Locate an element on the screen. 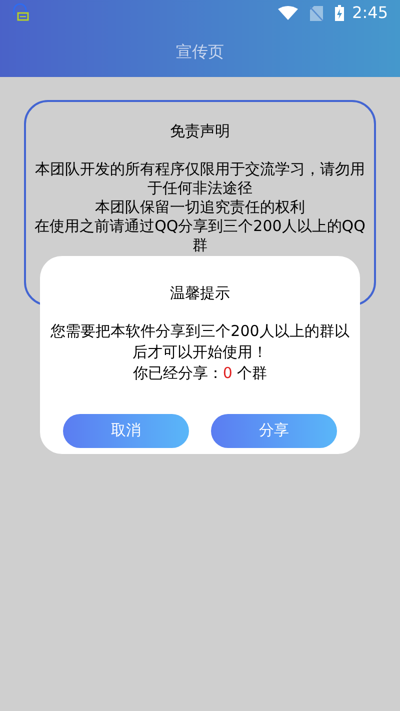  cancel-button: 取消 is located at coordinates (126, 431).